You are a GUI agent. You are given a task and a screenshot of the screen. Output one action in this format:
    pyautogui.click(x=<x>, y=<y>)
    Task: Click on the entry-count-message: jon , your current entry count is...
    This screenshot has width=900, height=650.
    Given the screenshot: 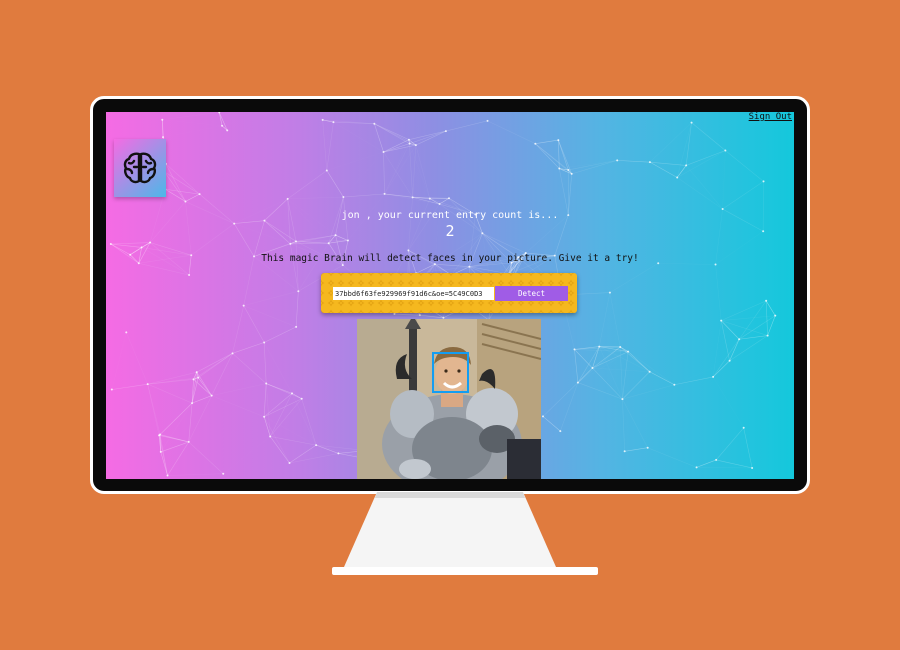 What is the action you would take?
    pyautogui.click(x=450, y=215)
    